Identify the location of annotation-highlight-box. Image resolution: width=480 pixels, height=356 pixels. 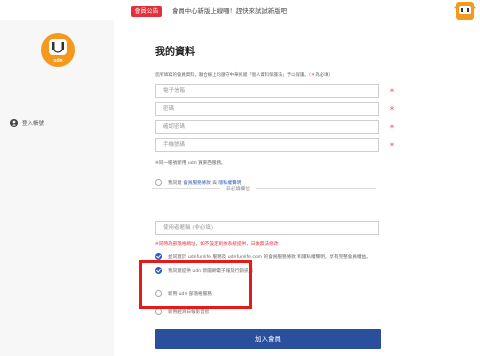
(195, 284).